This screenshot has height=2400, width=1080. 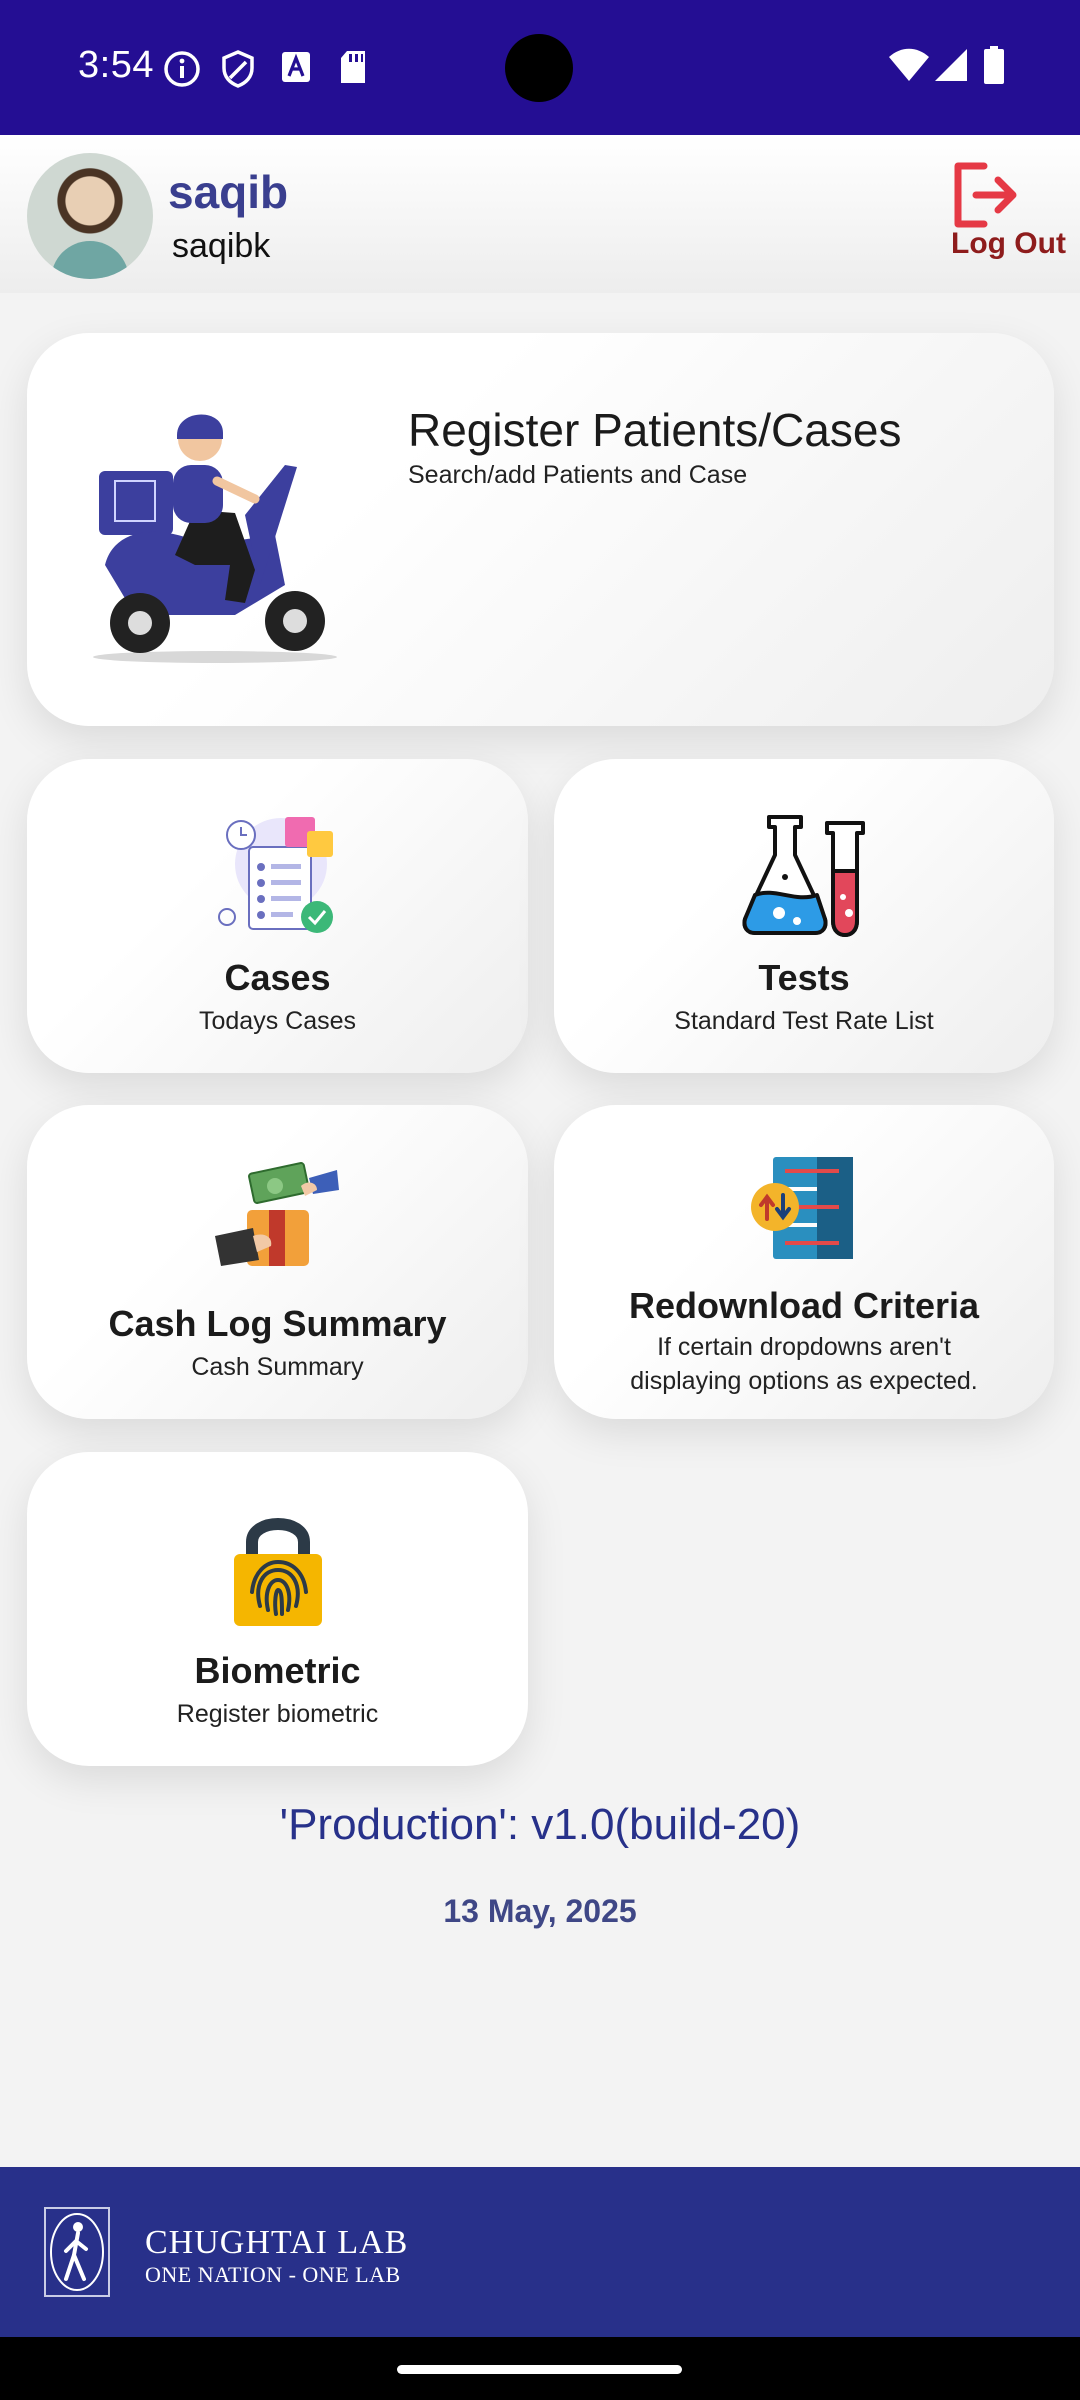 I want to click on front-camera, so click(x=539, y=68).